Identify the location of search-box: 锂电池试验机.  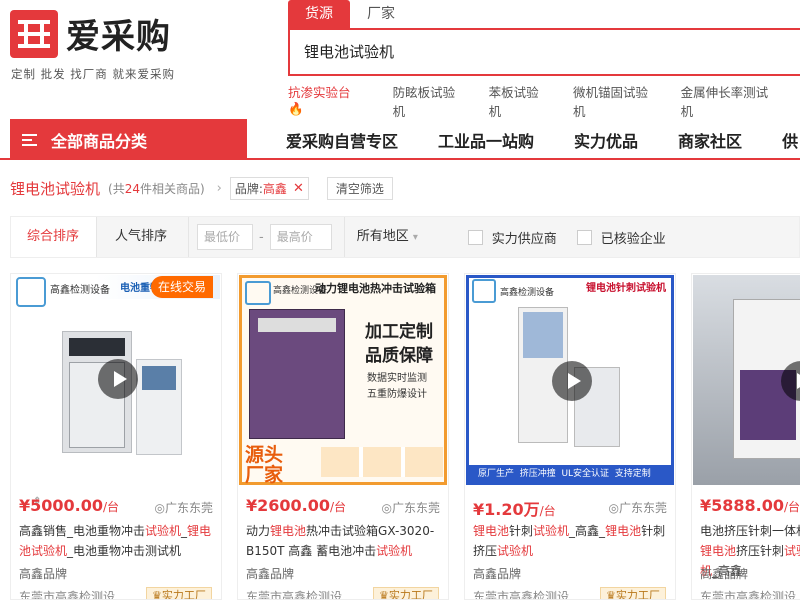
(544, 52).